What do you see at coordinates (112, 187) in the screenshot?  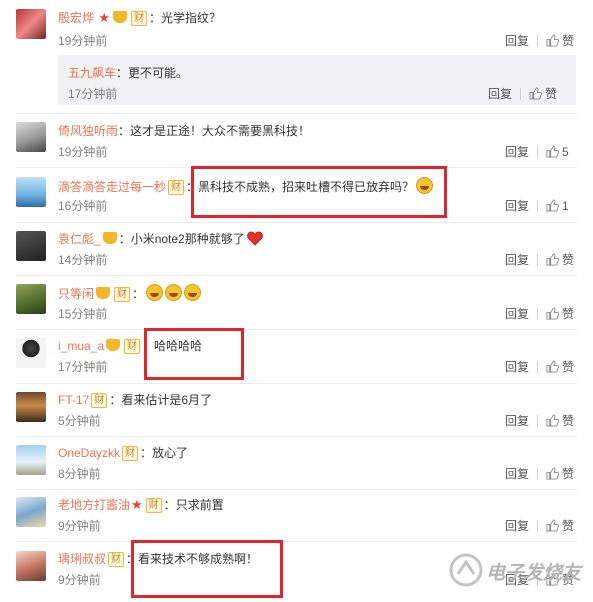 I see `username: 滴答滴答走过每一秒` at bounding box center [112, 187].